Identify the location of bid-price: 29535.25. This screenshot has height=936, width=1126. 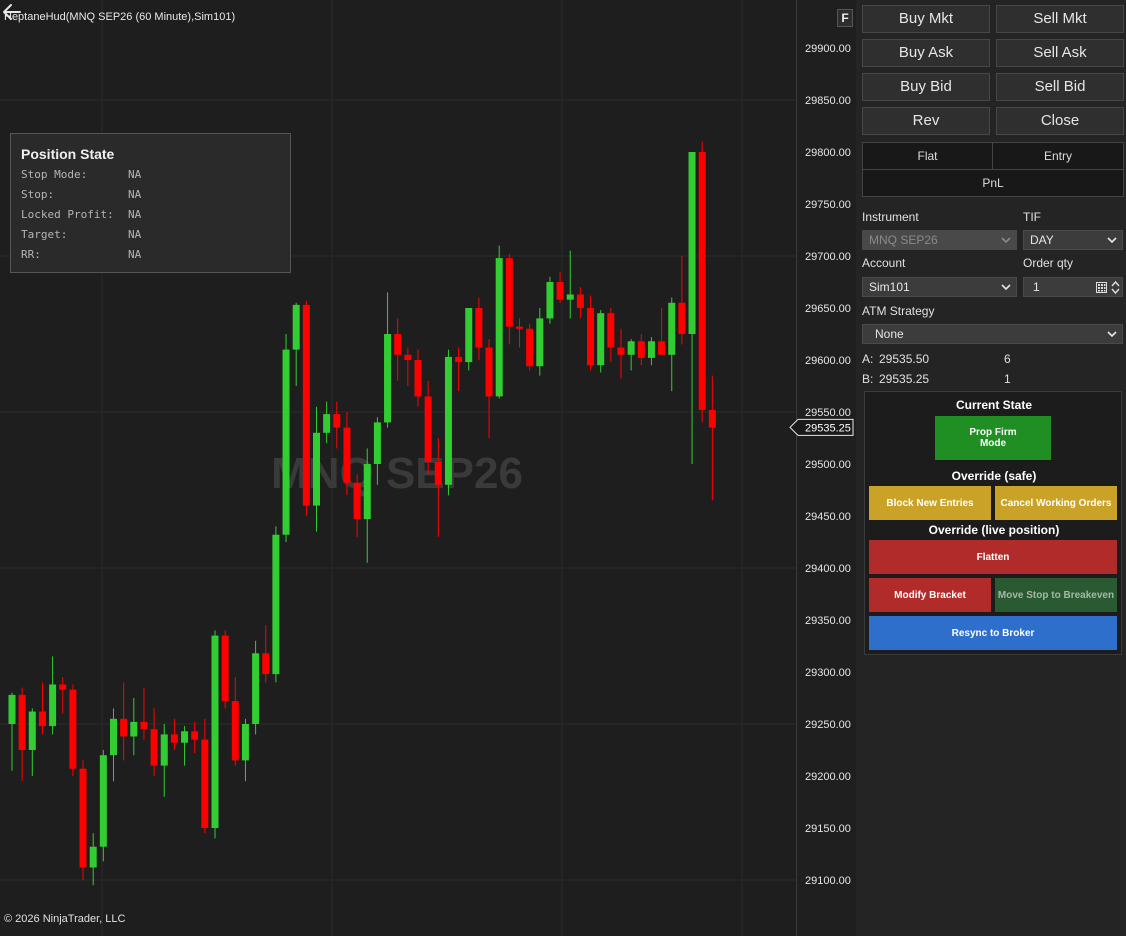
(904, 379).